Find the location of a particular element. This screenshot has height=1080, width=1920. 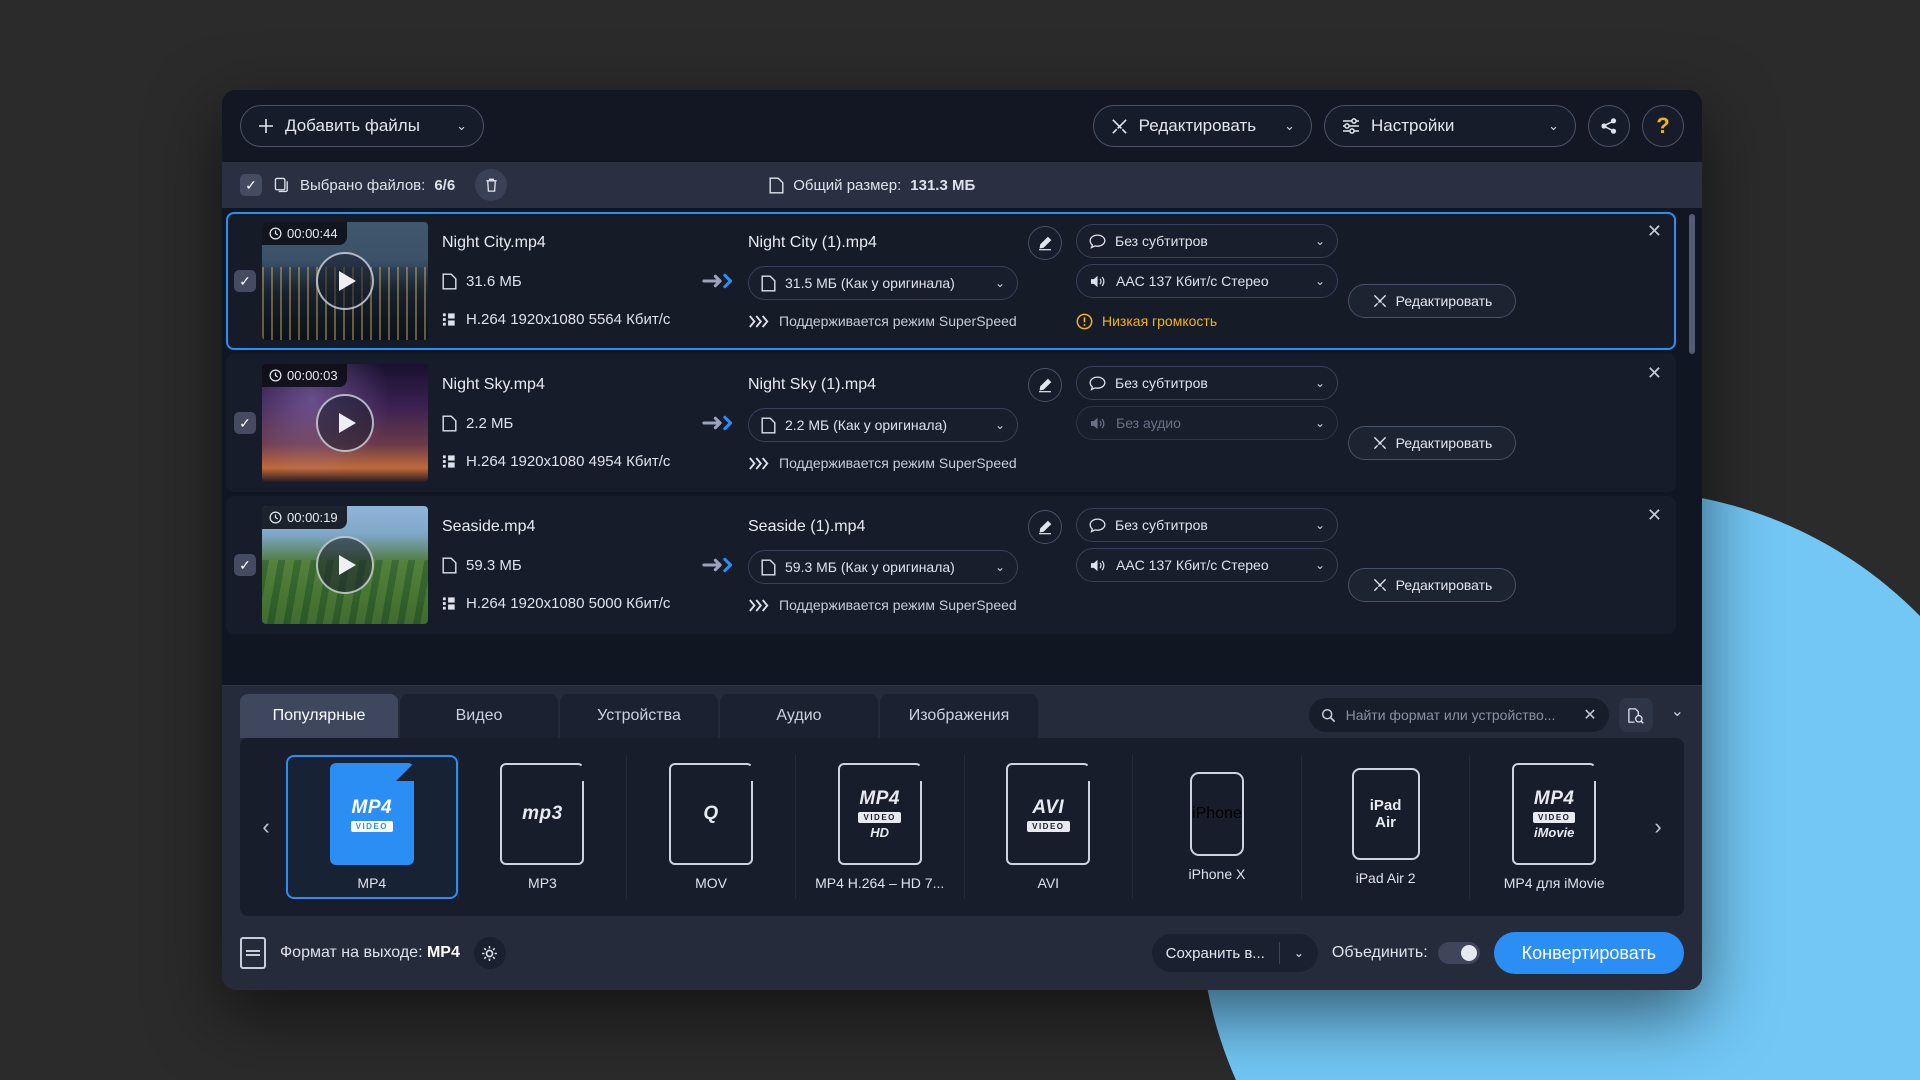

film-icon is located at coordinates (449, 603).